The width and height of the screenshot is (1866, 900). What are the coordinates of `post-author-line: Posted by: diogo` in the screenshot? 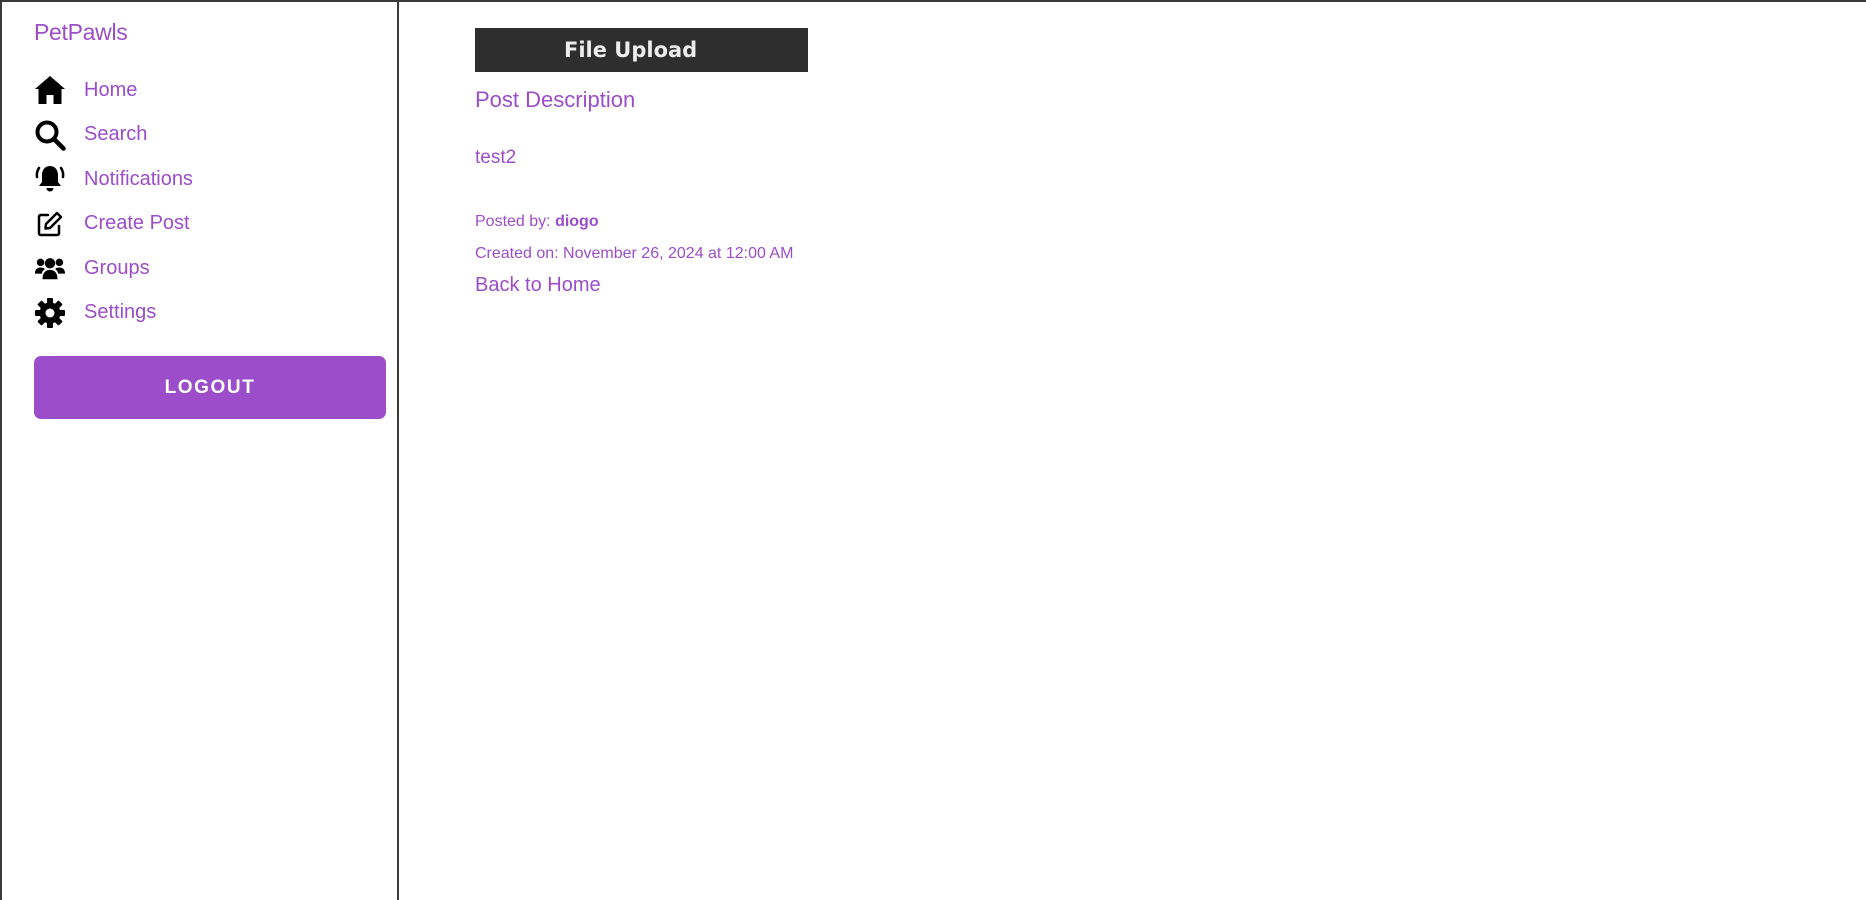 It's located at (537, 222).